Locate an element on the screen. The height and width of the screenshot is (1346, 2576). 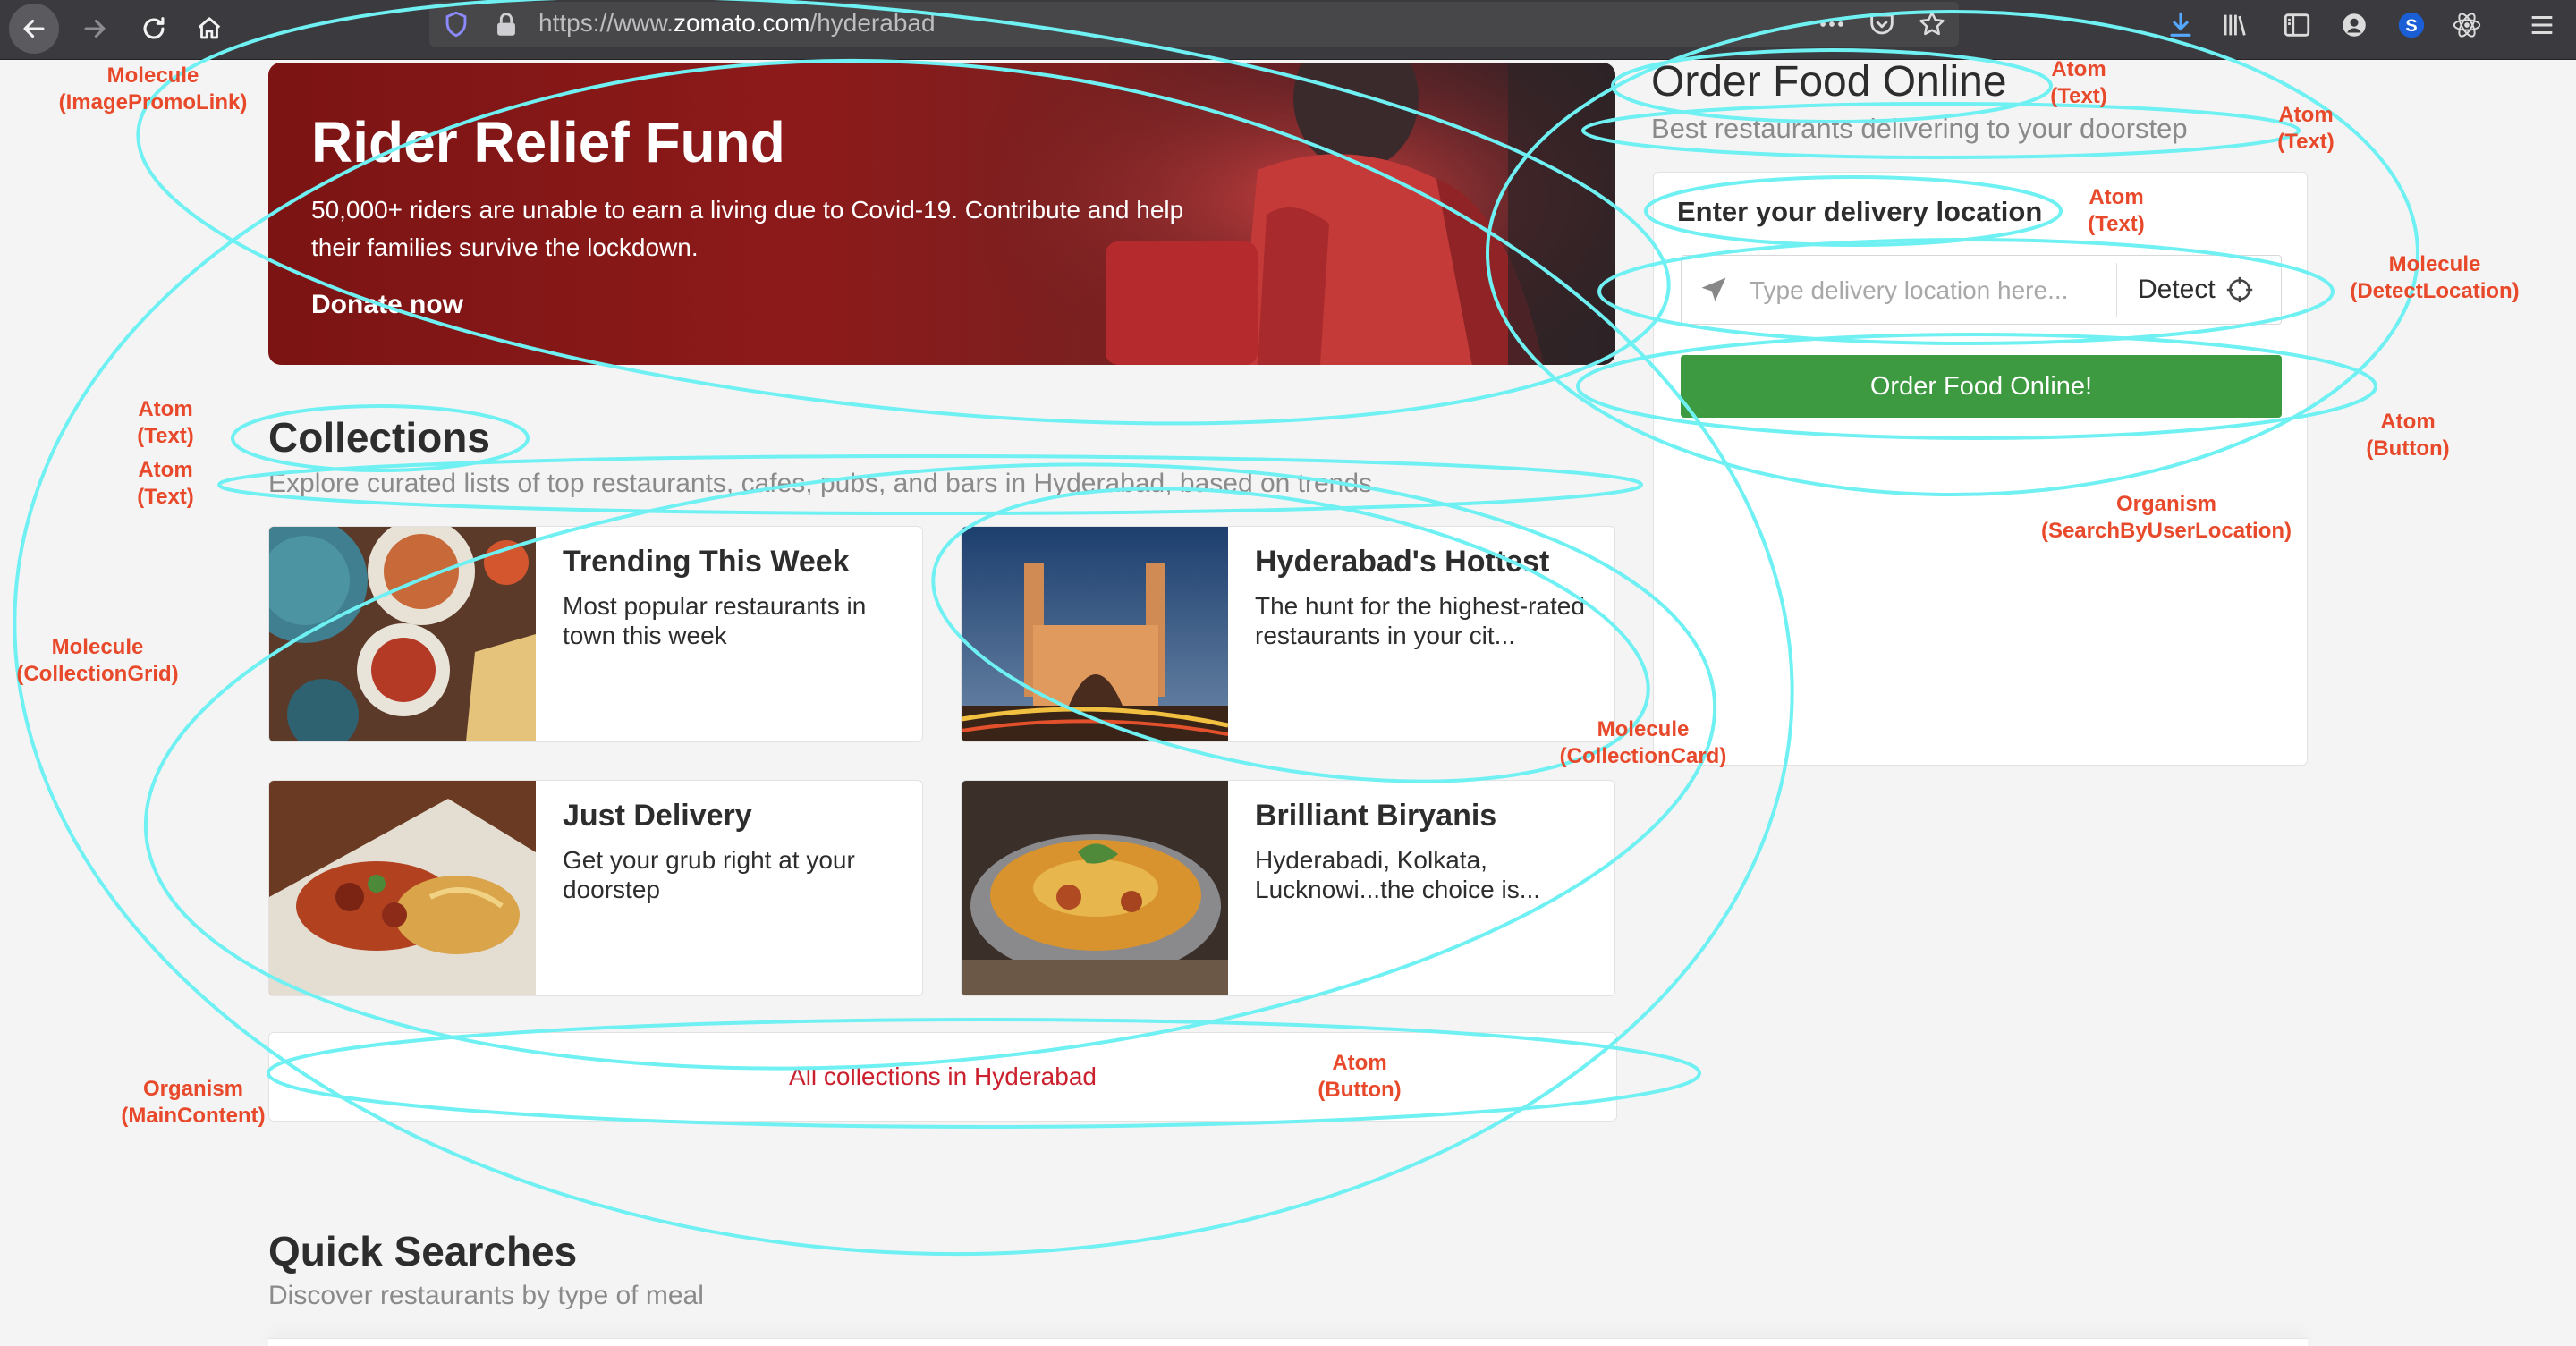
sidebar-icon is located at coordinates (2297, 25).